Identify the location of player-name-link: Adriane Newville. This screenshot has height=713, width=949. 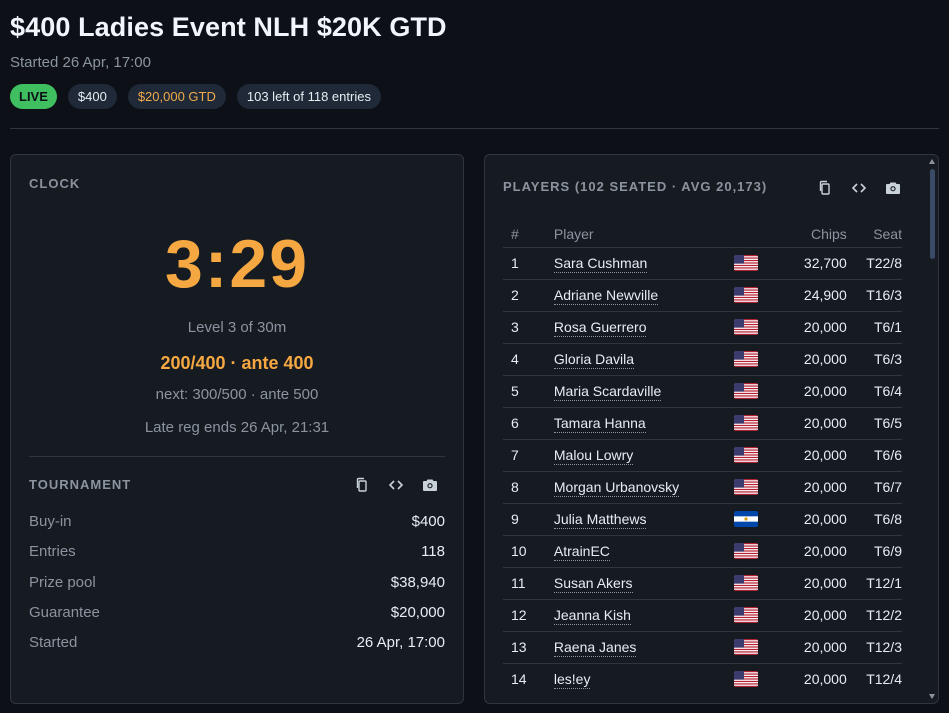
(606, 296).